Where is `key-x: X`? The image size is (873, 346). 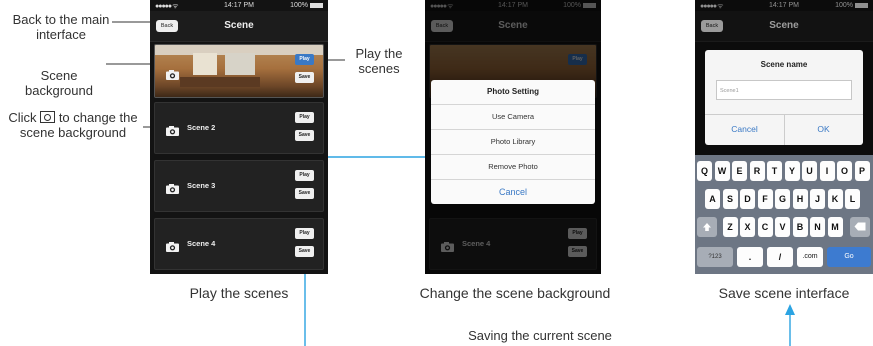 key-x: X is located at coordinates (747, 227).